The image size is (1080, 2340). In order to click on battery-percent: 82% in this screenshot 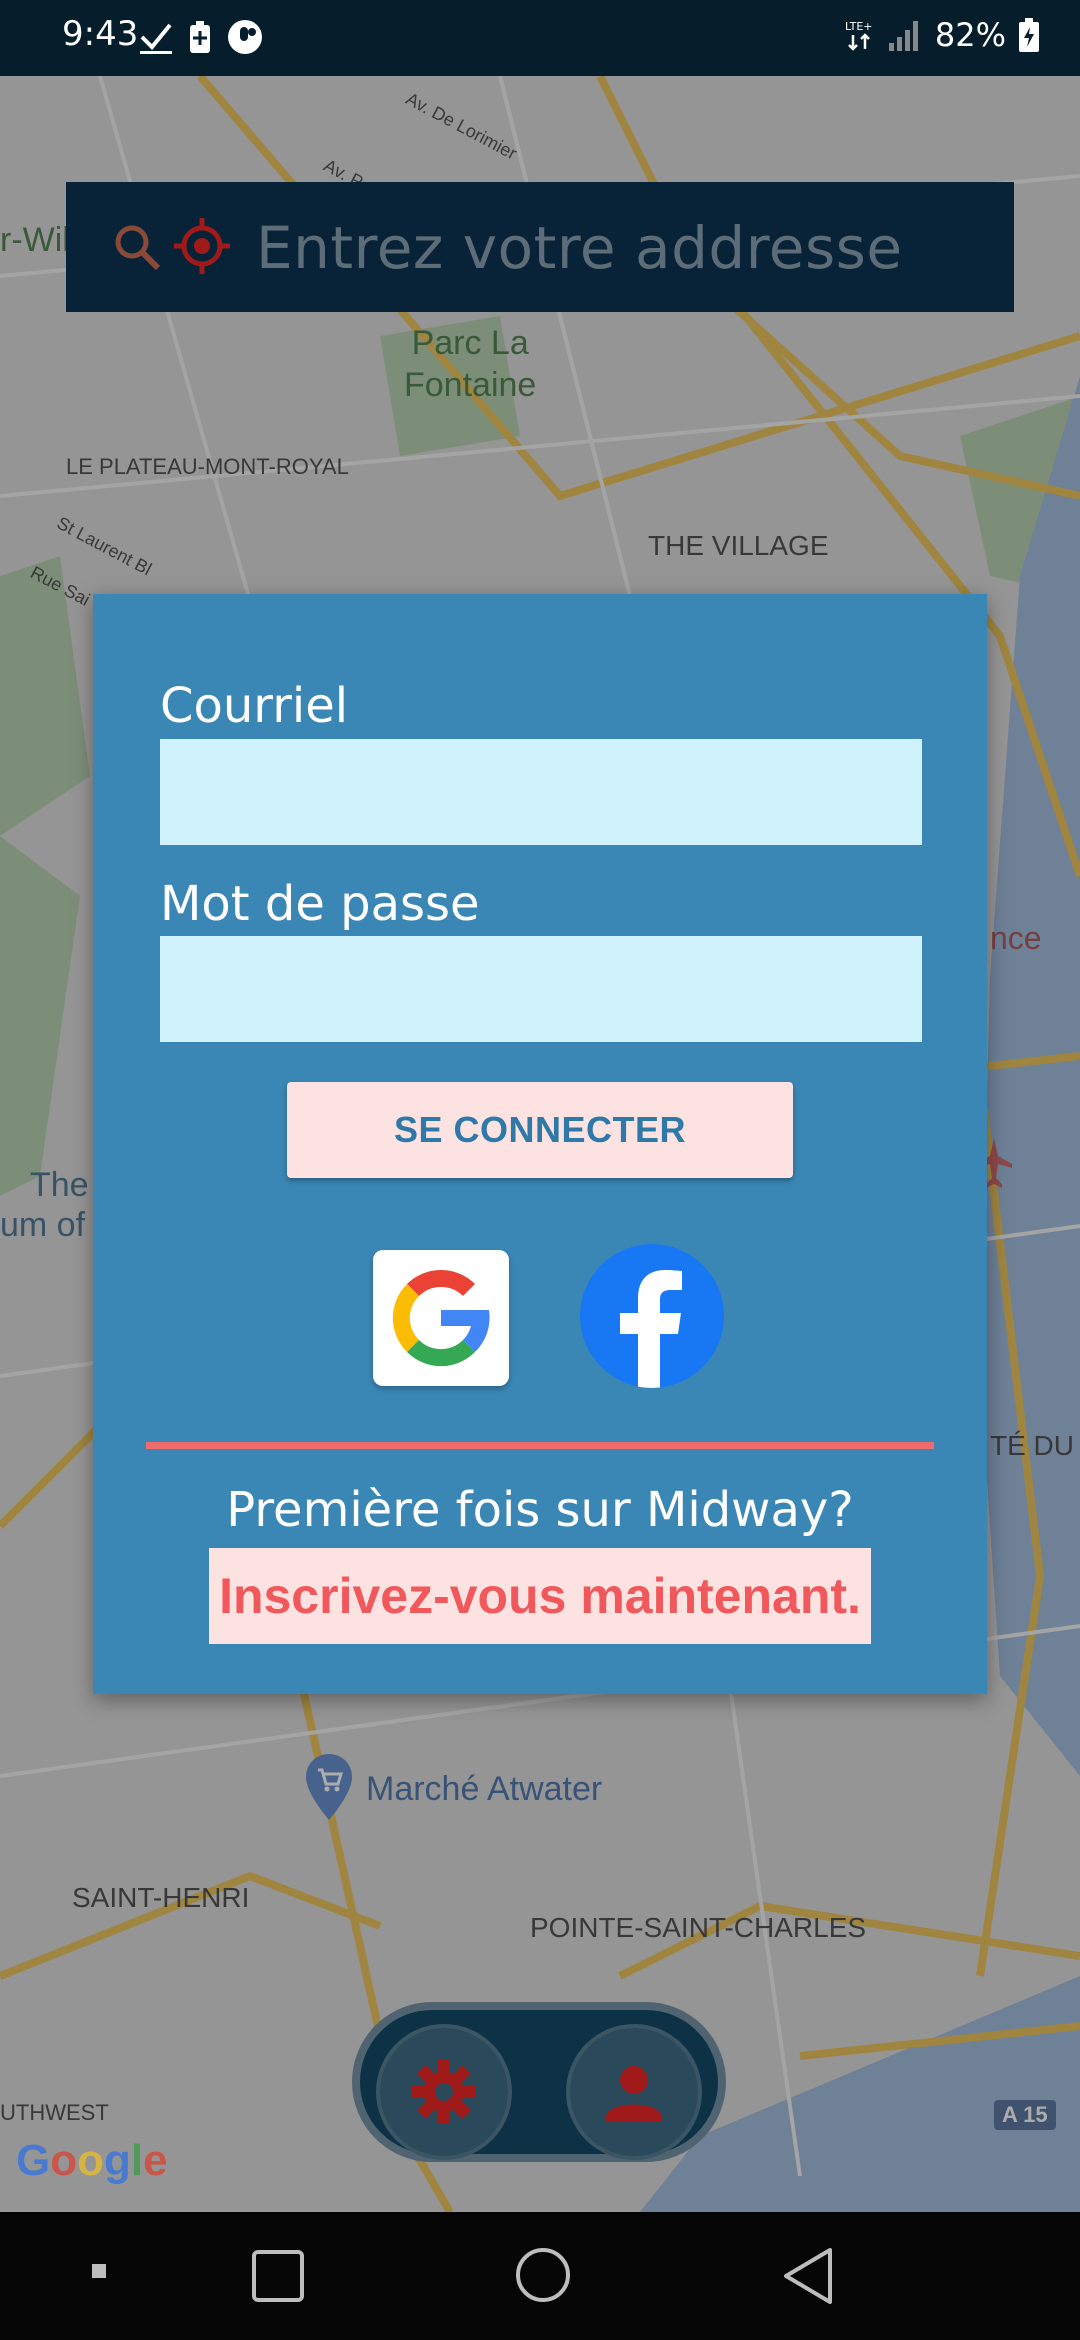, I will do `click(970, 35)`.